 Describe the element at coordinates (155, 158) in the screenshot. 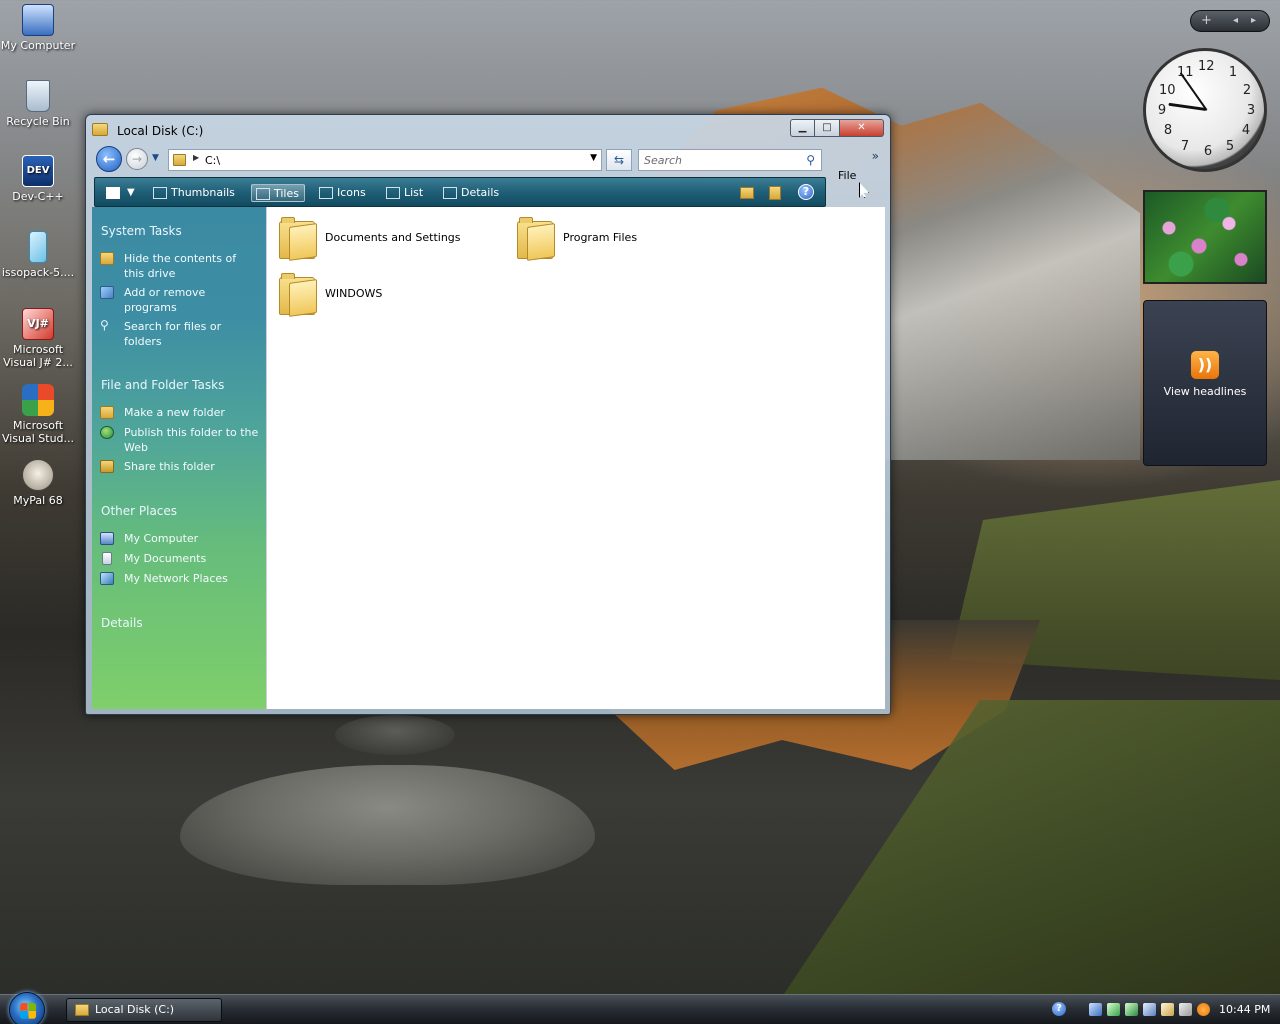

I see `recent-pages-dropdown: ▼` at that location.